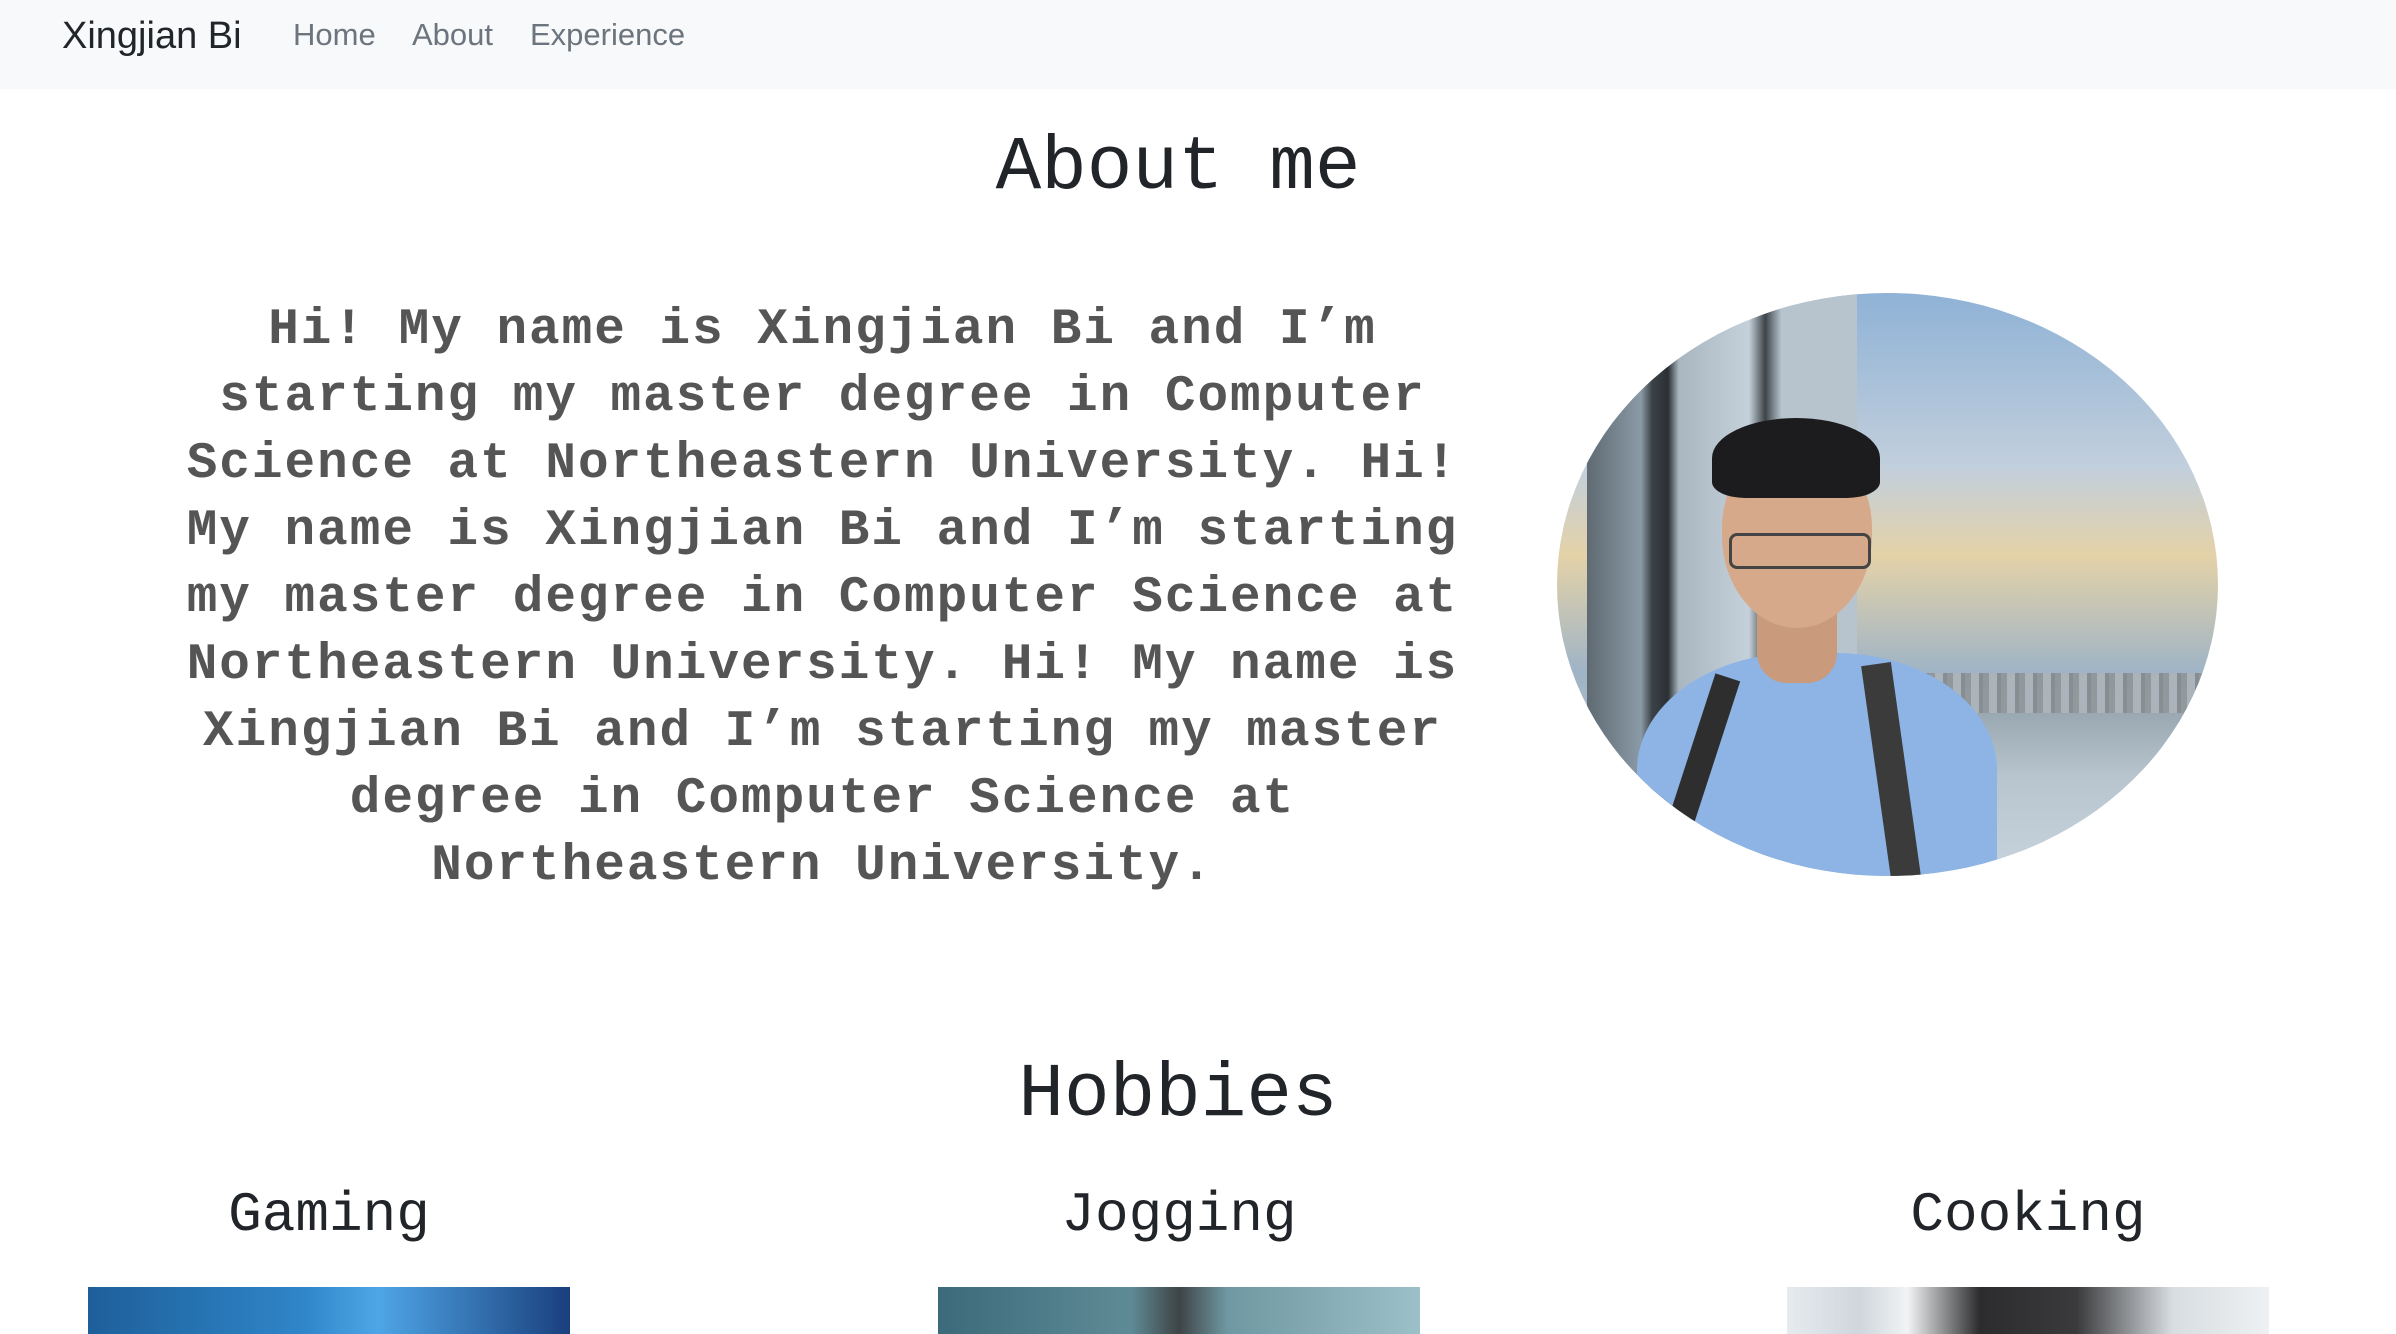 The height and width of the screenshot is (1334, 2396). What do you see at coordinates (1178, 168) in the screenshot?
I see `about-title: About me` at bounding box center [1178, 168].